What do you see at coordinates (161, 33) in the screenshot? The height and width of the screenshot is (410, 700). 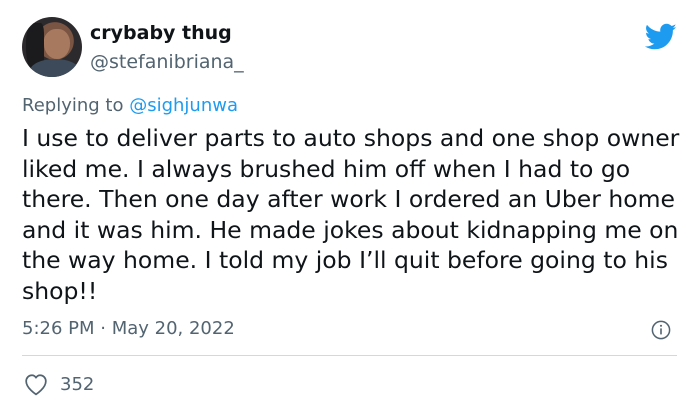 I see `author-display-name: crybaby thug` at bounding box center [161, 33].